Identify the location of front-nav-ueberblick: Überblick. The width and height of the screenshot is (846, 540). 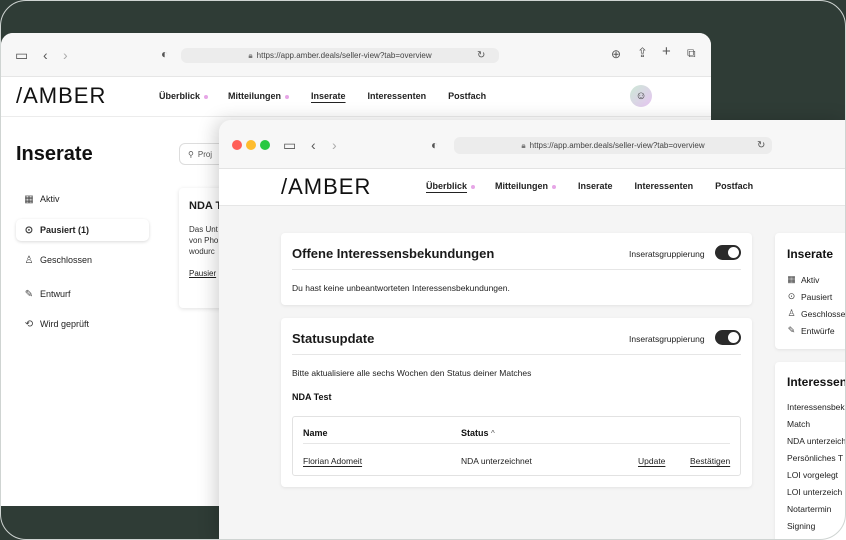
(451, 186).